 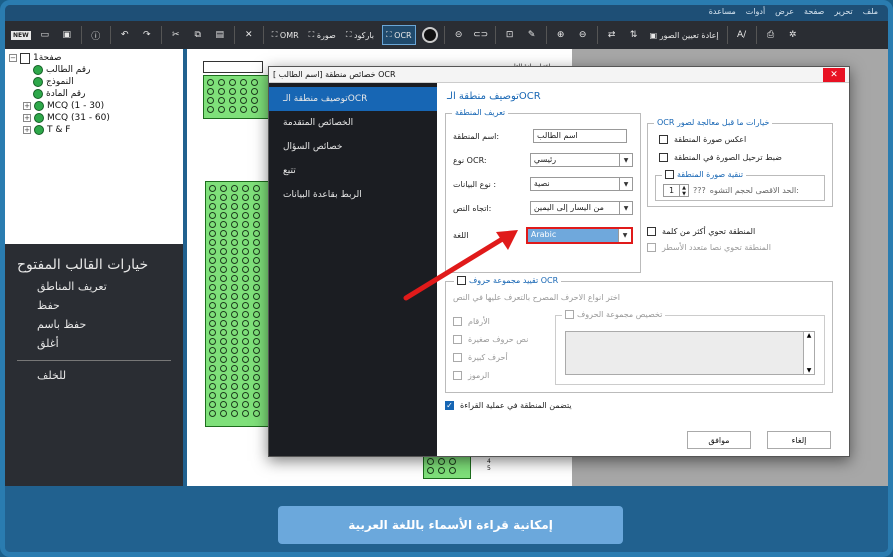 I want to click on pen-icon: ✎, so click(x=532, y=35).